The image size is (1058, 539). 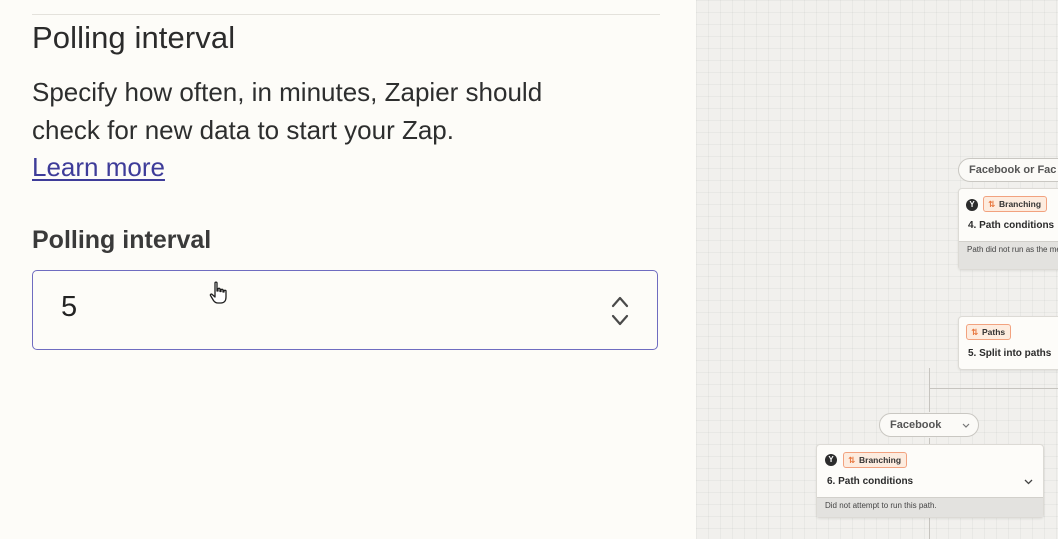 I want to click on paths-badge: ⇅ Paths, so click(x=989, y=332).